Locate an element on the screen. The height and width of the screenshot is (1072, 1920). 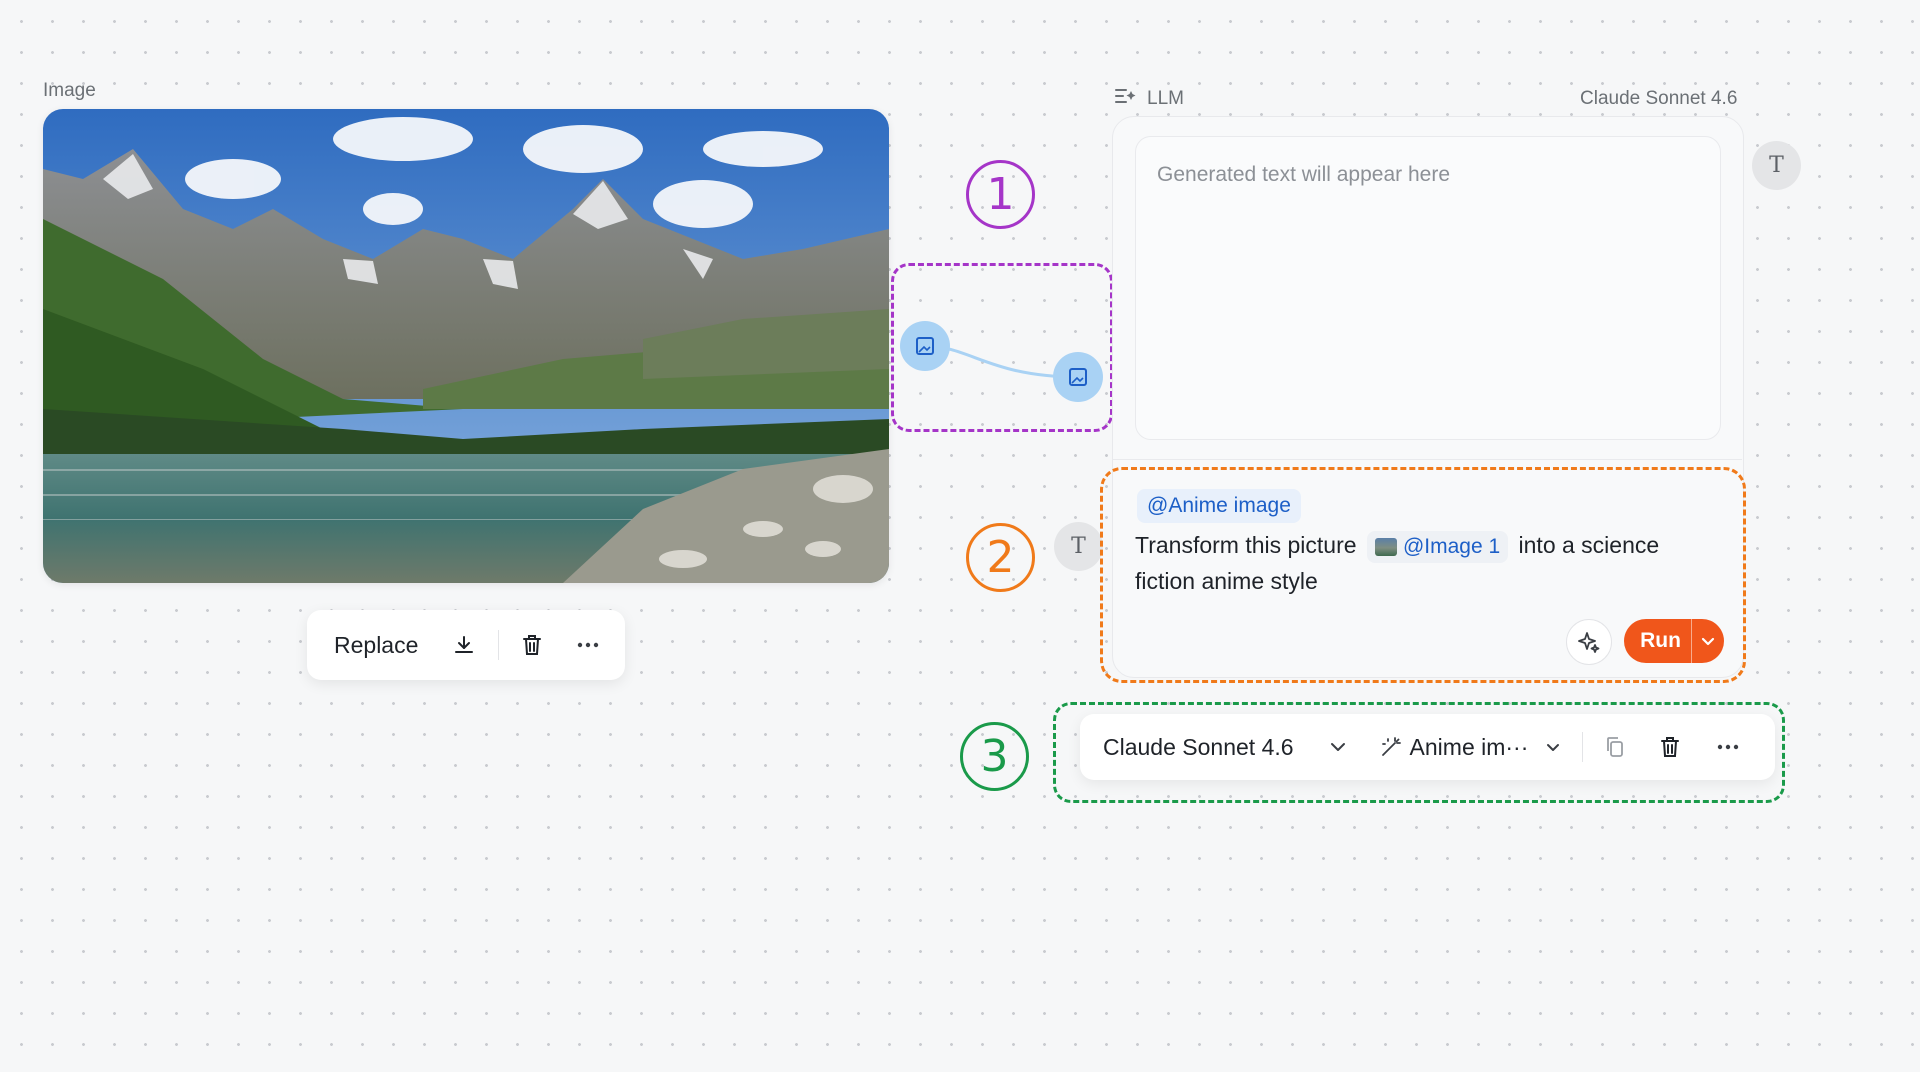
image-toolbar: Replace is located at coordinates (466, 645).